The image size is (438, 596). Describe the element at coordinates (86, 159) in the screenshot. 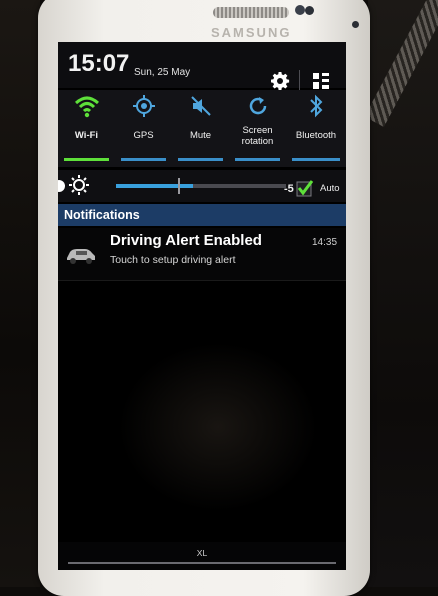

I see `tile-wifi-indicator` at that location.